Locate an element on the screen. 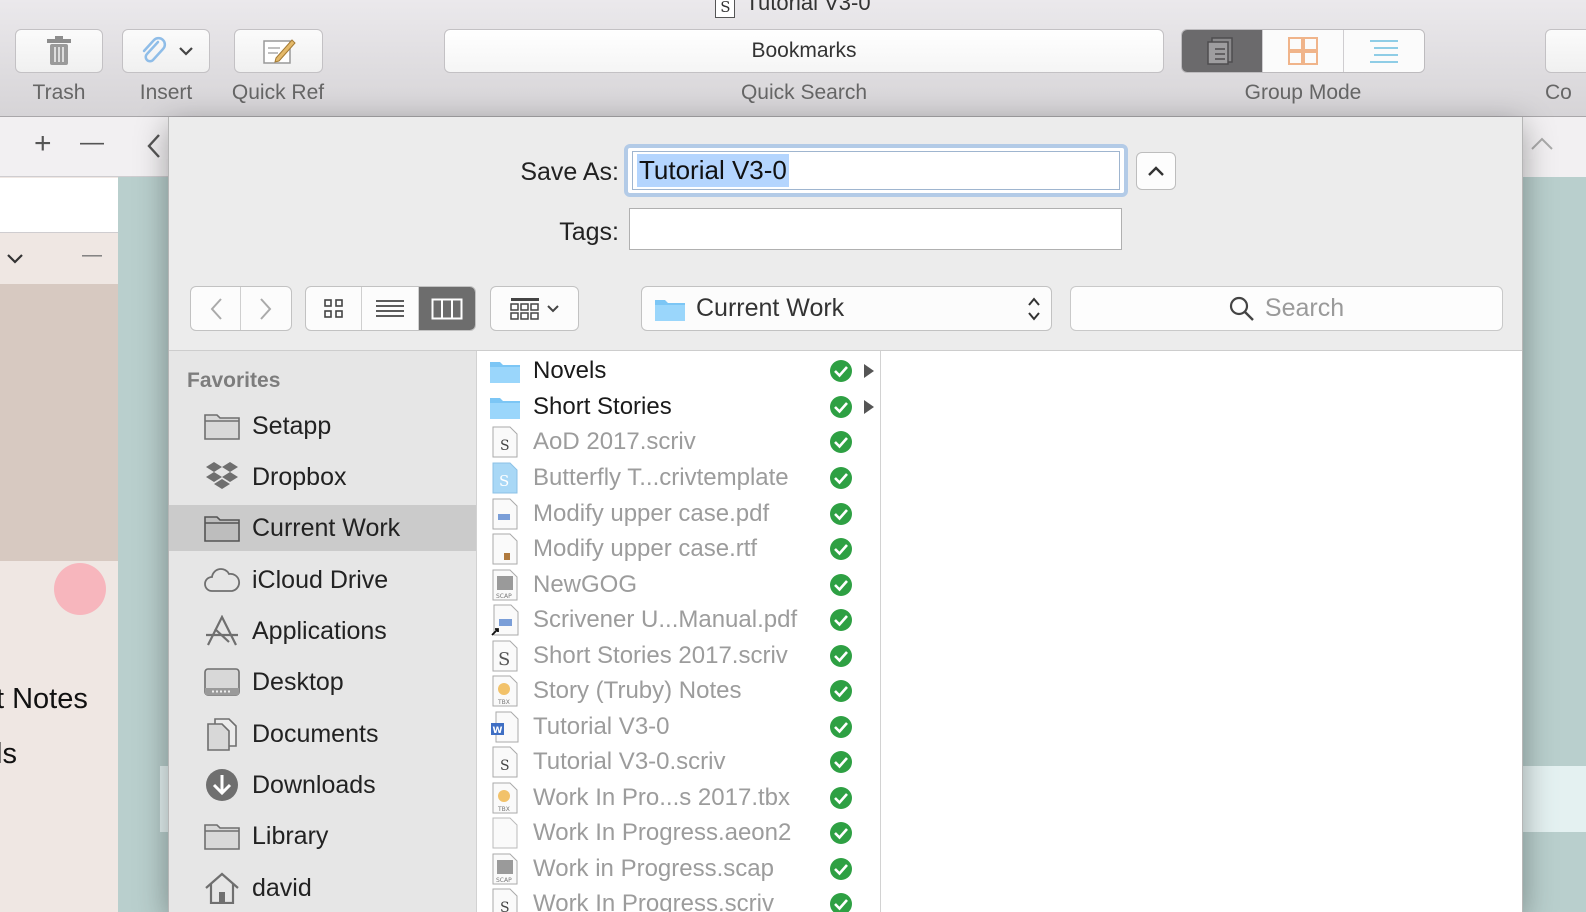 The height and width of the screenshot is (912, 1586). trash-button is located at coordinates (59, 51).